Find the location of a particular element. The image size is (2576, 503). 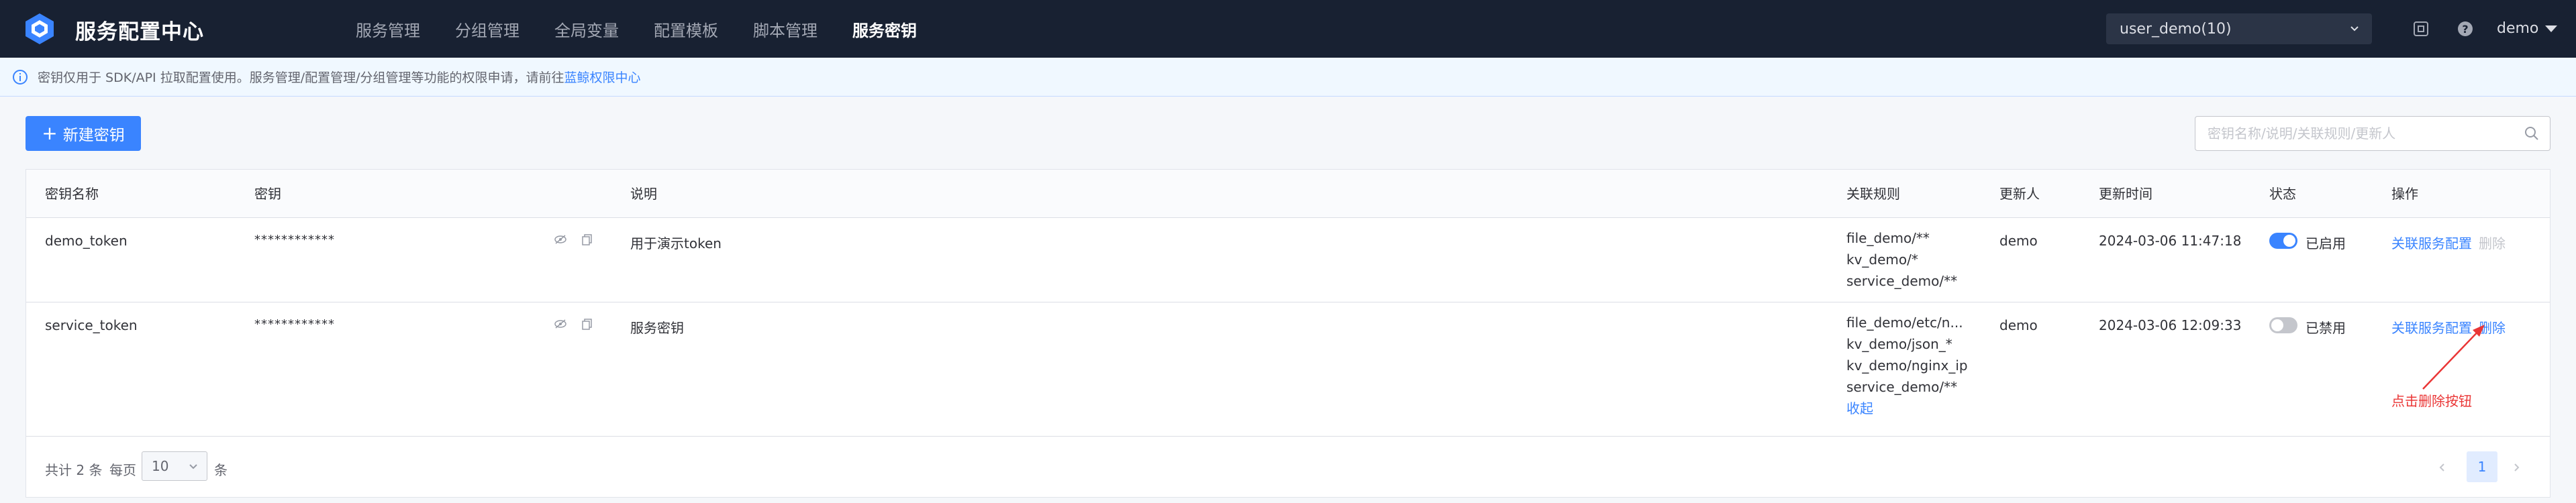

table-footer: 共计 2 条 每页 10 条 1 is located at coordinates (1288, 467).